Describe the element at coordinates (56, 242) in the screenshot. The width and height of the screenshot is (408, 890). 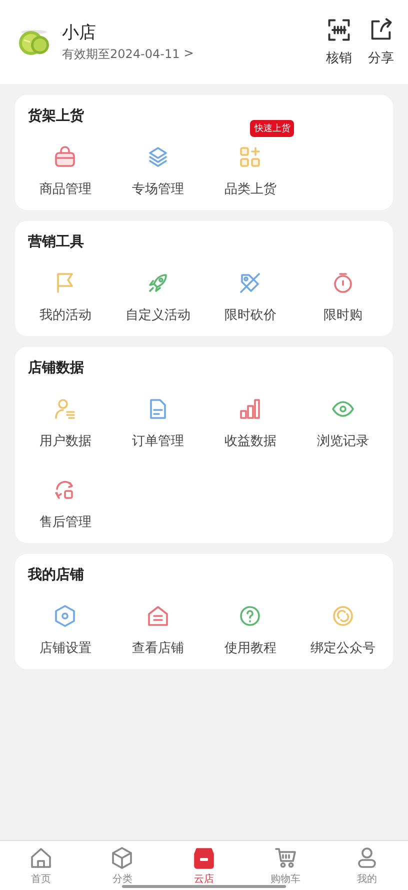
I see `section-title: 营销工具` at that location.